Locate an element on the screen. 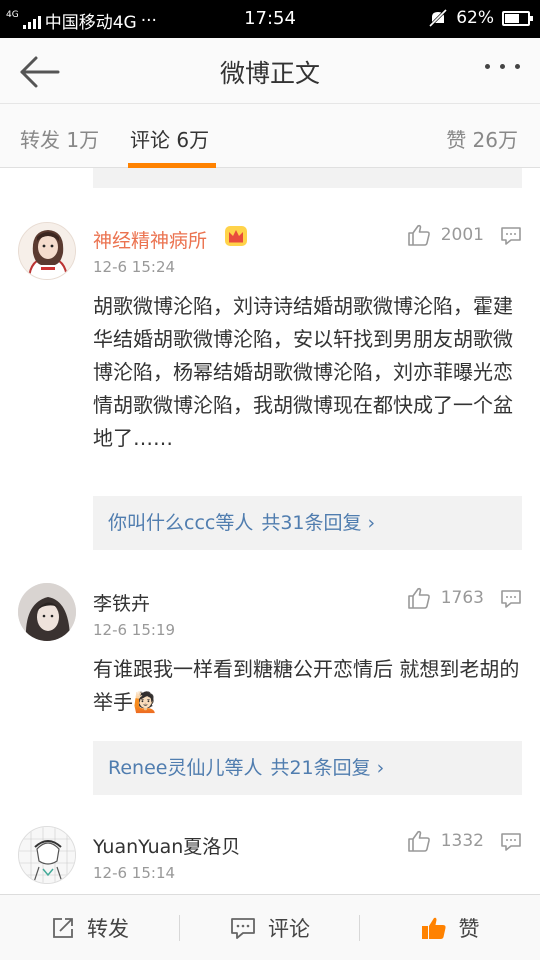  status-right: 62% is located at coordinates (480, 18).